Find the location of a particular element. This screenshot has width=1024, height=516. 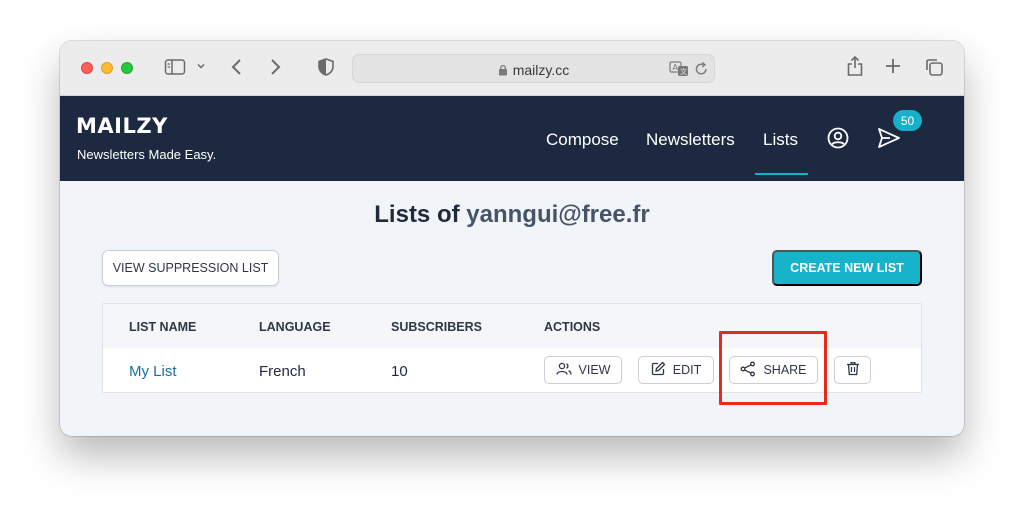

share-page-icon is located at coordinates (855, 66).